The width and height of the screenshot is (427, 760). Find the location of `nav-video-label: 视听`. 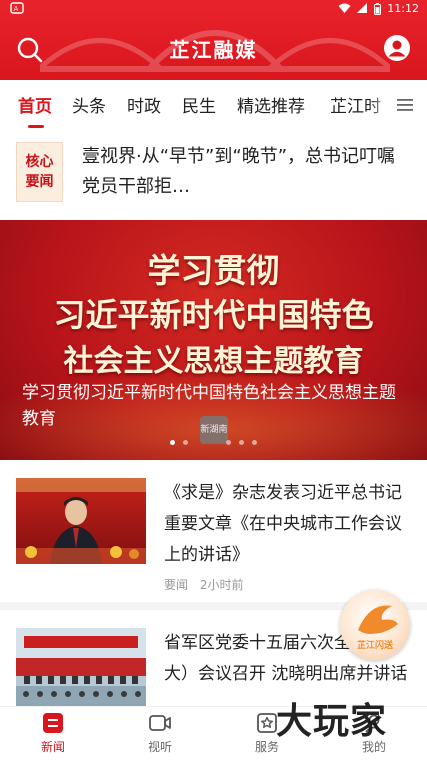

nav-video-label: 视听 is located at coordinates (159, 747).